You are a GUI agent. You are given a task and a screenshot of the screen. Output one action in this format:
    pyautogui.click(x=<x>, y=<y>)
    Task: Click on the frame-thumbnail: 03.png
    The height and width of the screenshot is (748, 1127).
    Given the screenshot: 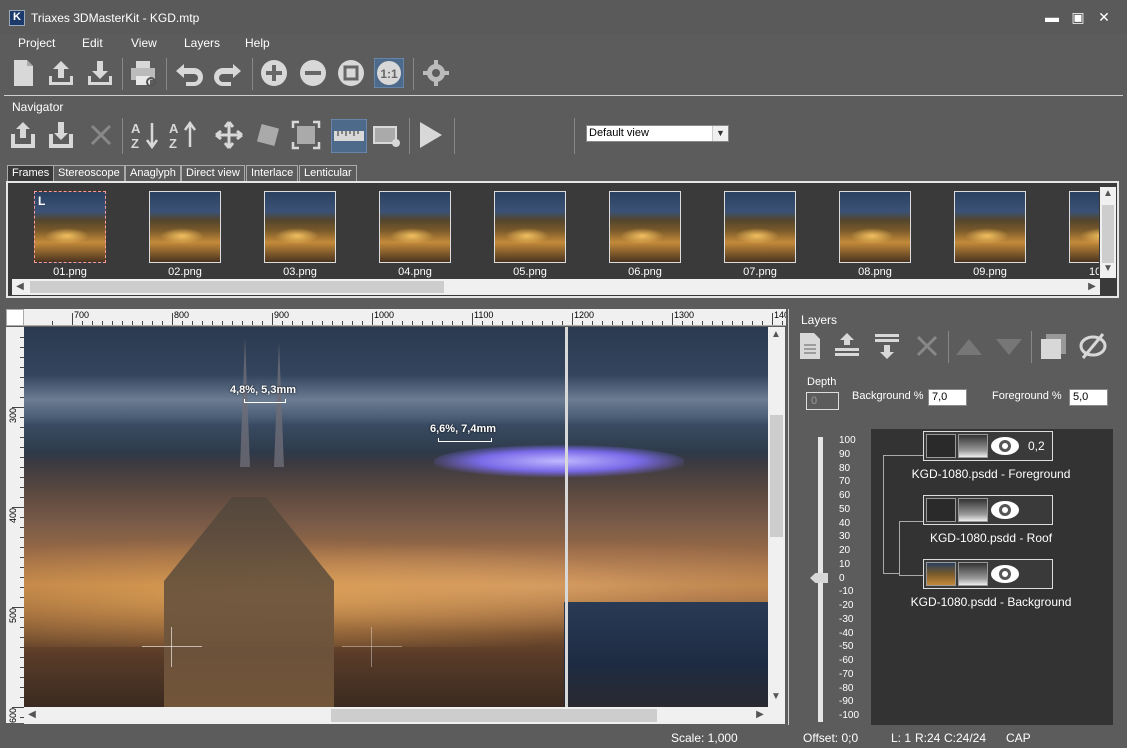 What is the action you would take?
    pyautogui.click(x=300, y=234)
    